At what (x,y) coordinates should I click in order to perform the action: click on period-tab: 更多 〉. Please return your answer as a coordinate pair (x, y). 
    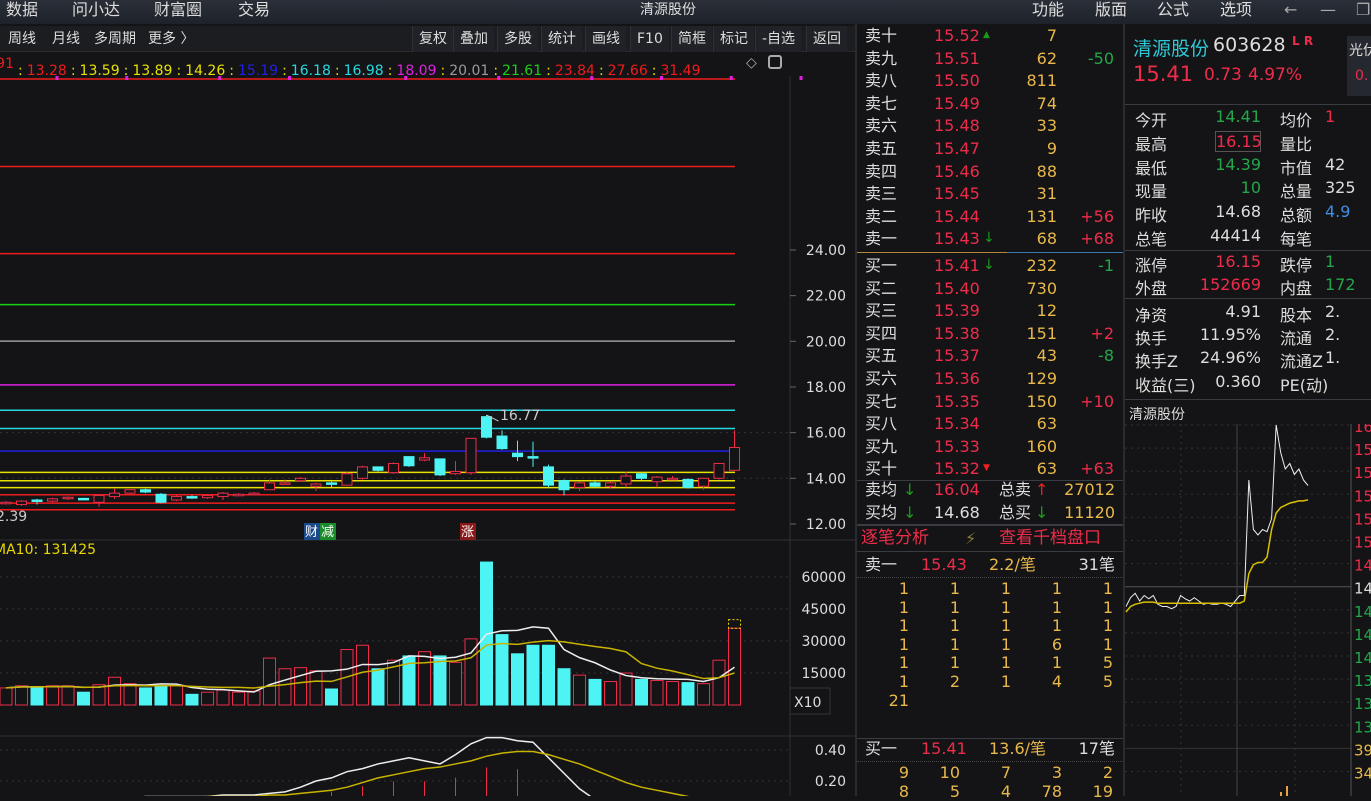
    Looking at the image, I should click on (171, 39).